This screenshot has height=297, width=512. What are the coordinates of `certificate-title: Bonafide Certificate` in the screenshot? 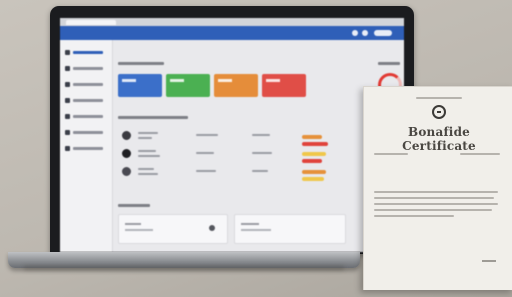 It's located at (439, 139).